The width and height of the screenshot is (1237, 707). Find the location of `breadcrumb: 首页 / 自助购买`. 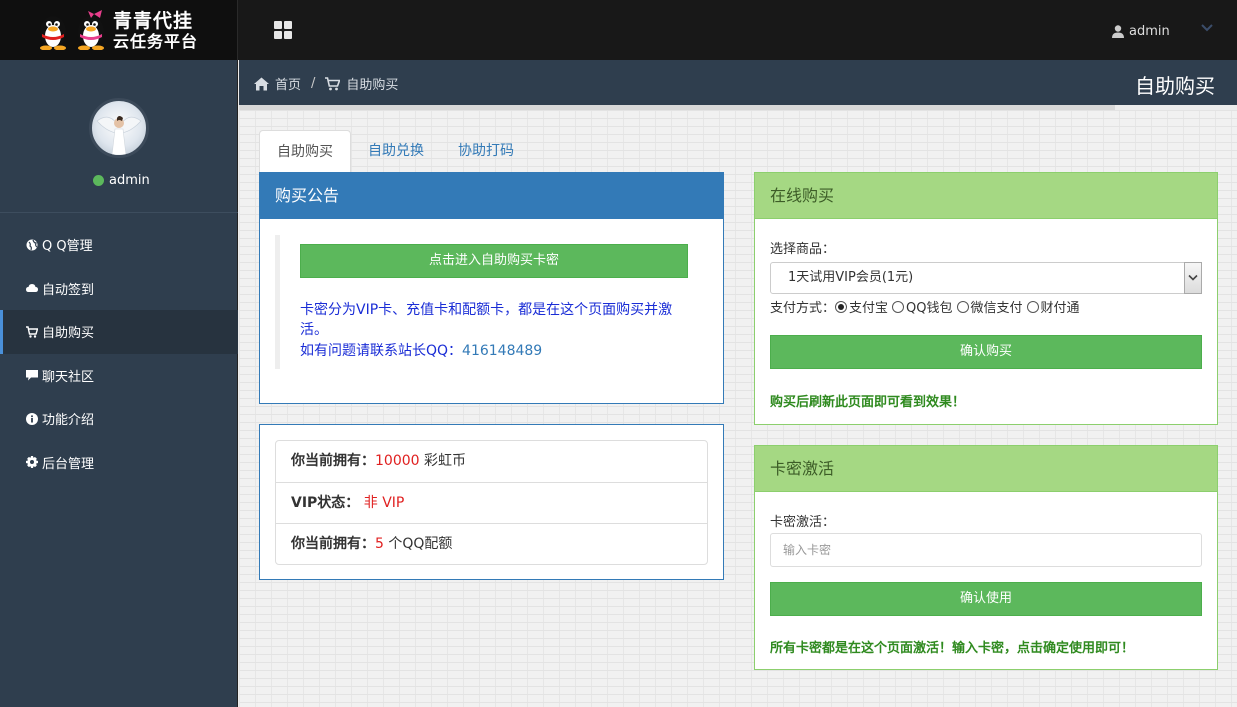

breadcrumb: 首页 / 自助购买 is located at coordinates (326, 83).